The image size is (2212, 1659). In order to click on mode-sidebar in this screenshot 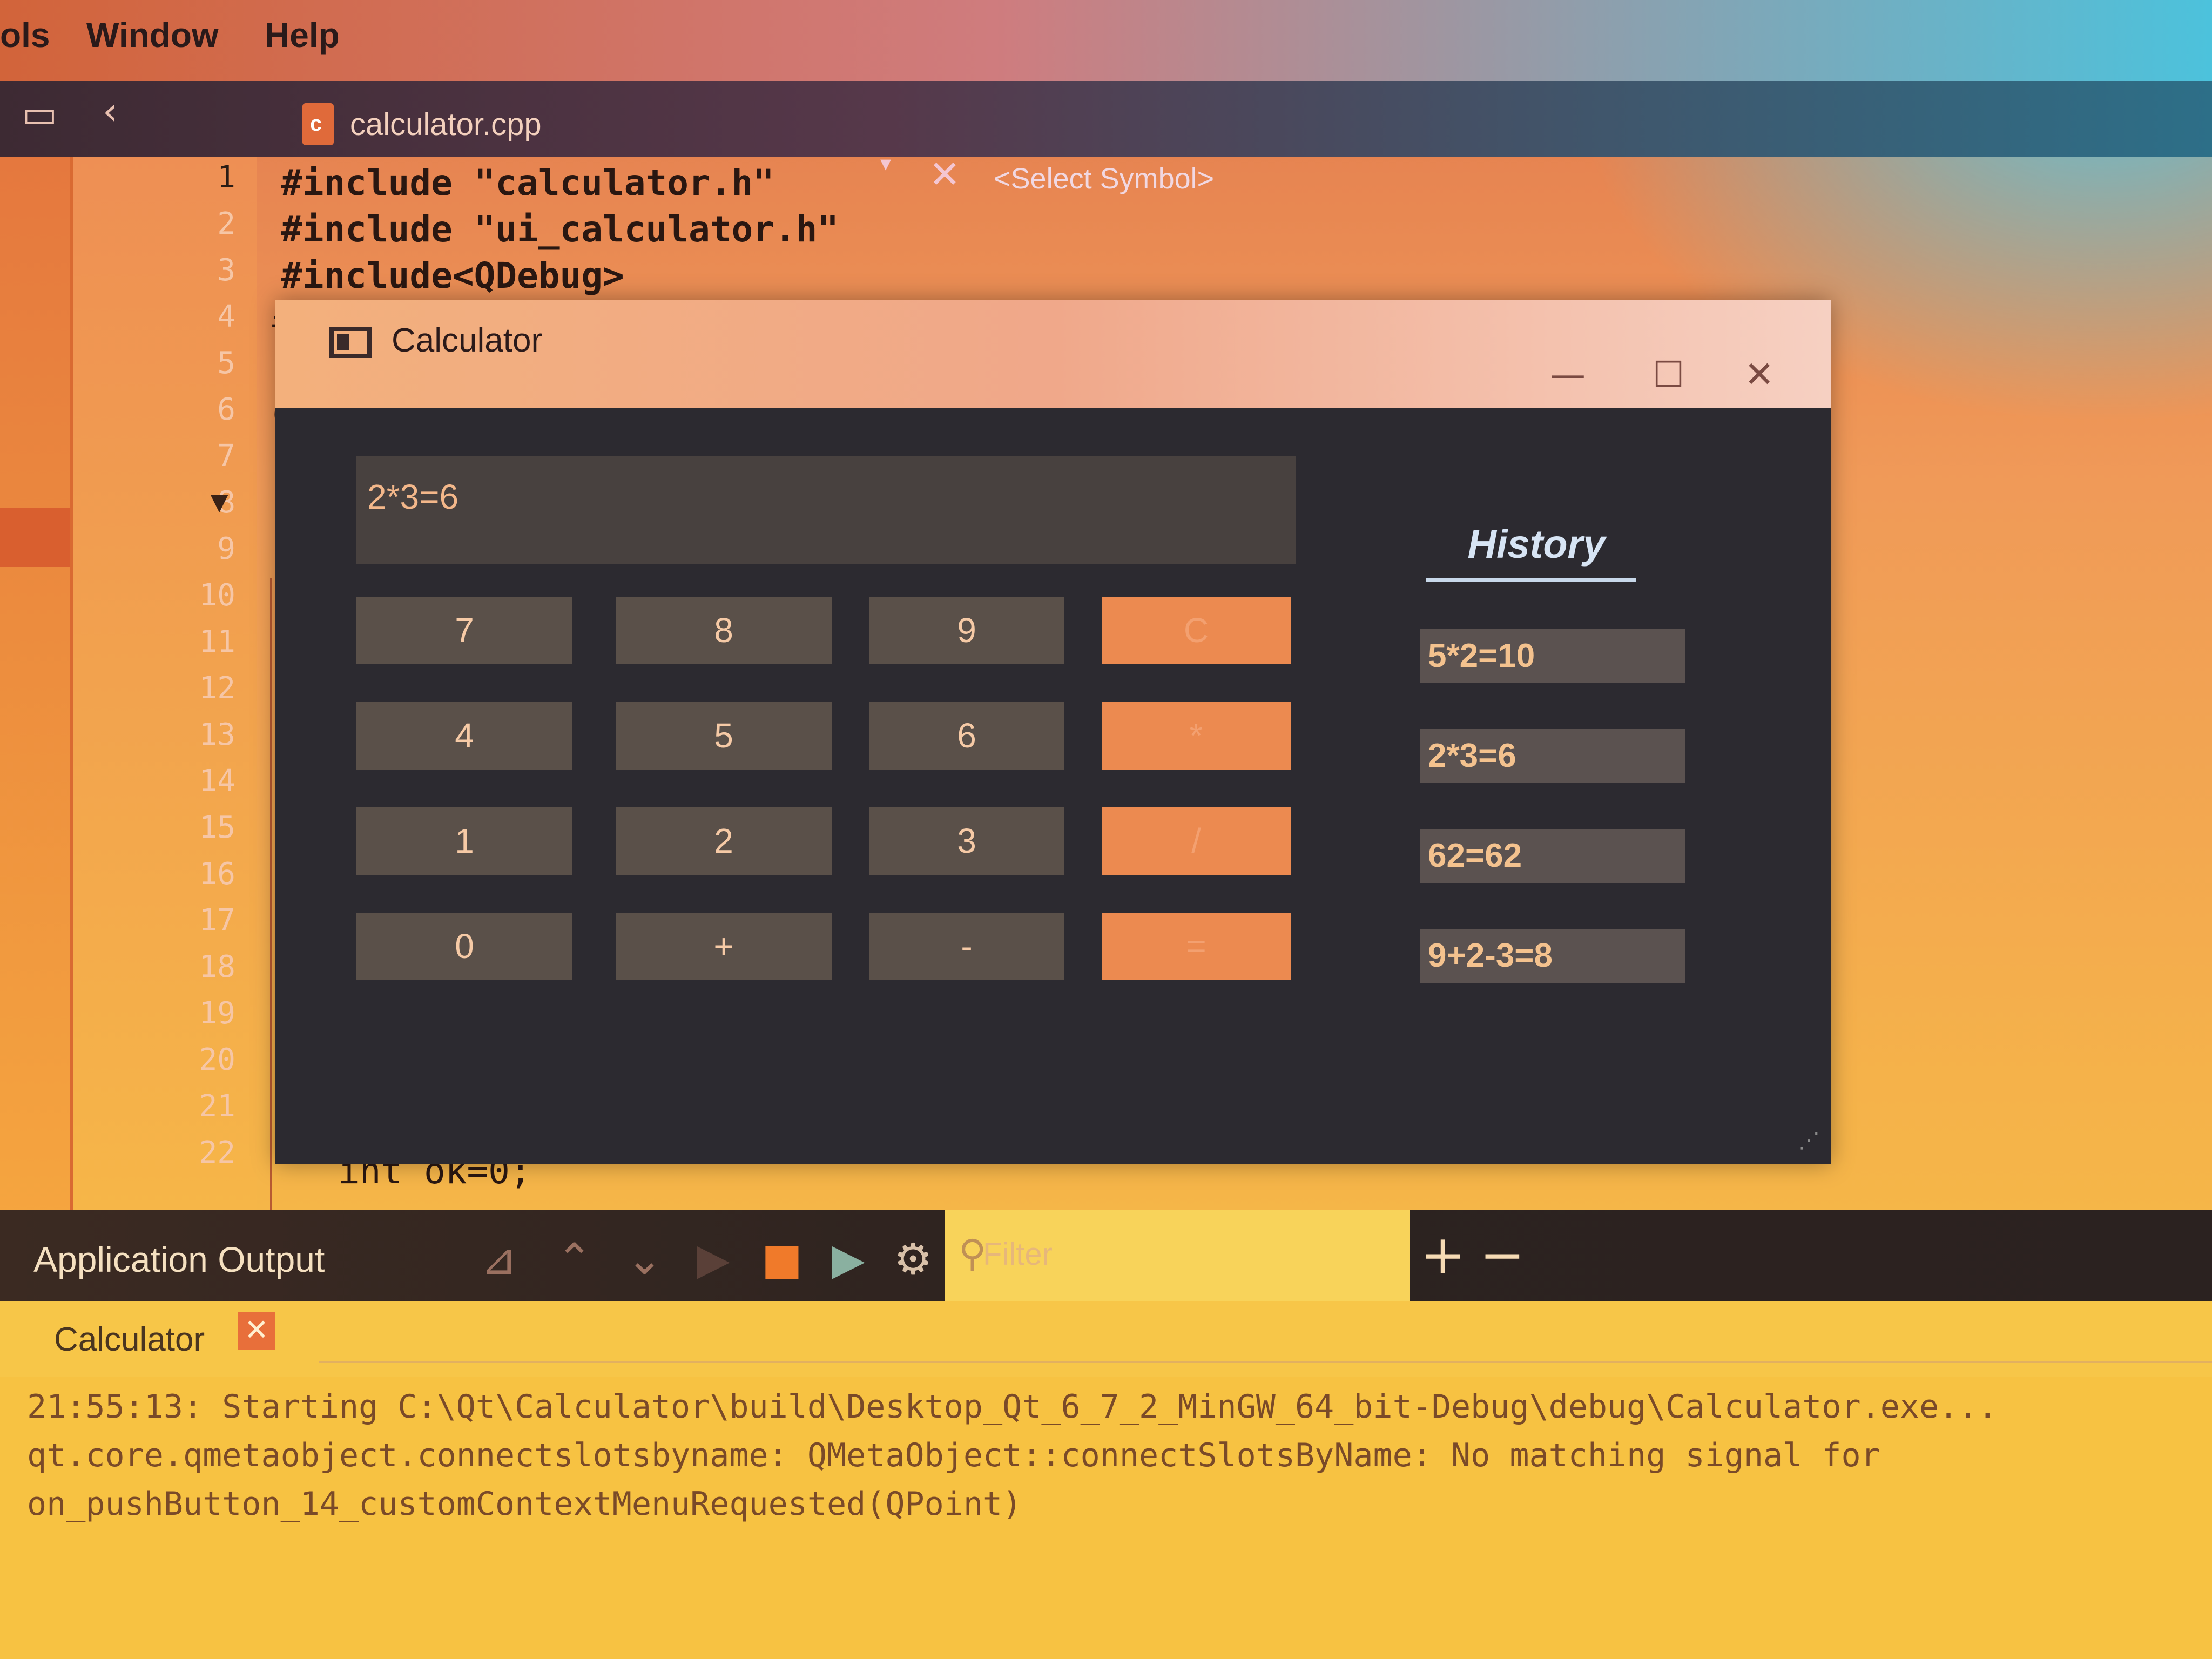, I will do `click(36, 686)`.